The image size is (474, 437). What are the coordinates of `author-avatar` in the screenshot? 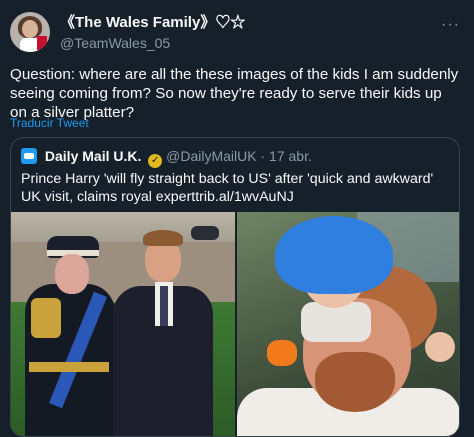 It's located at (30, 32).